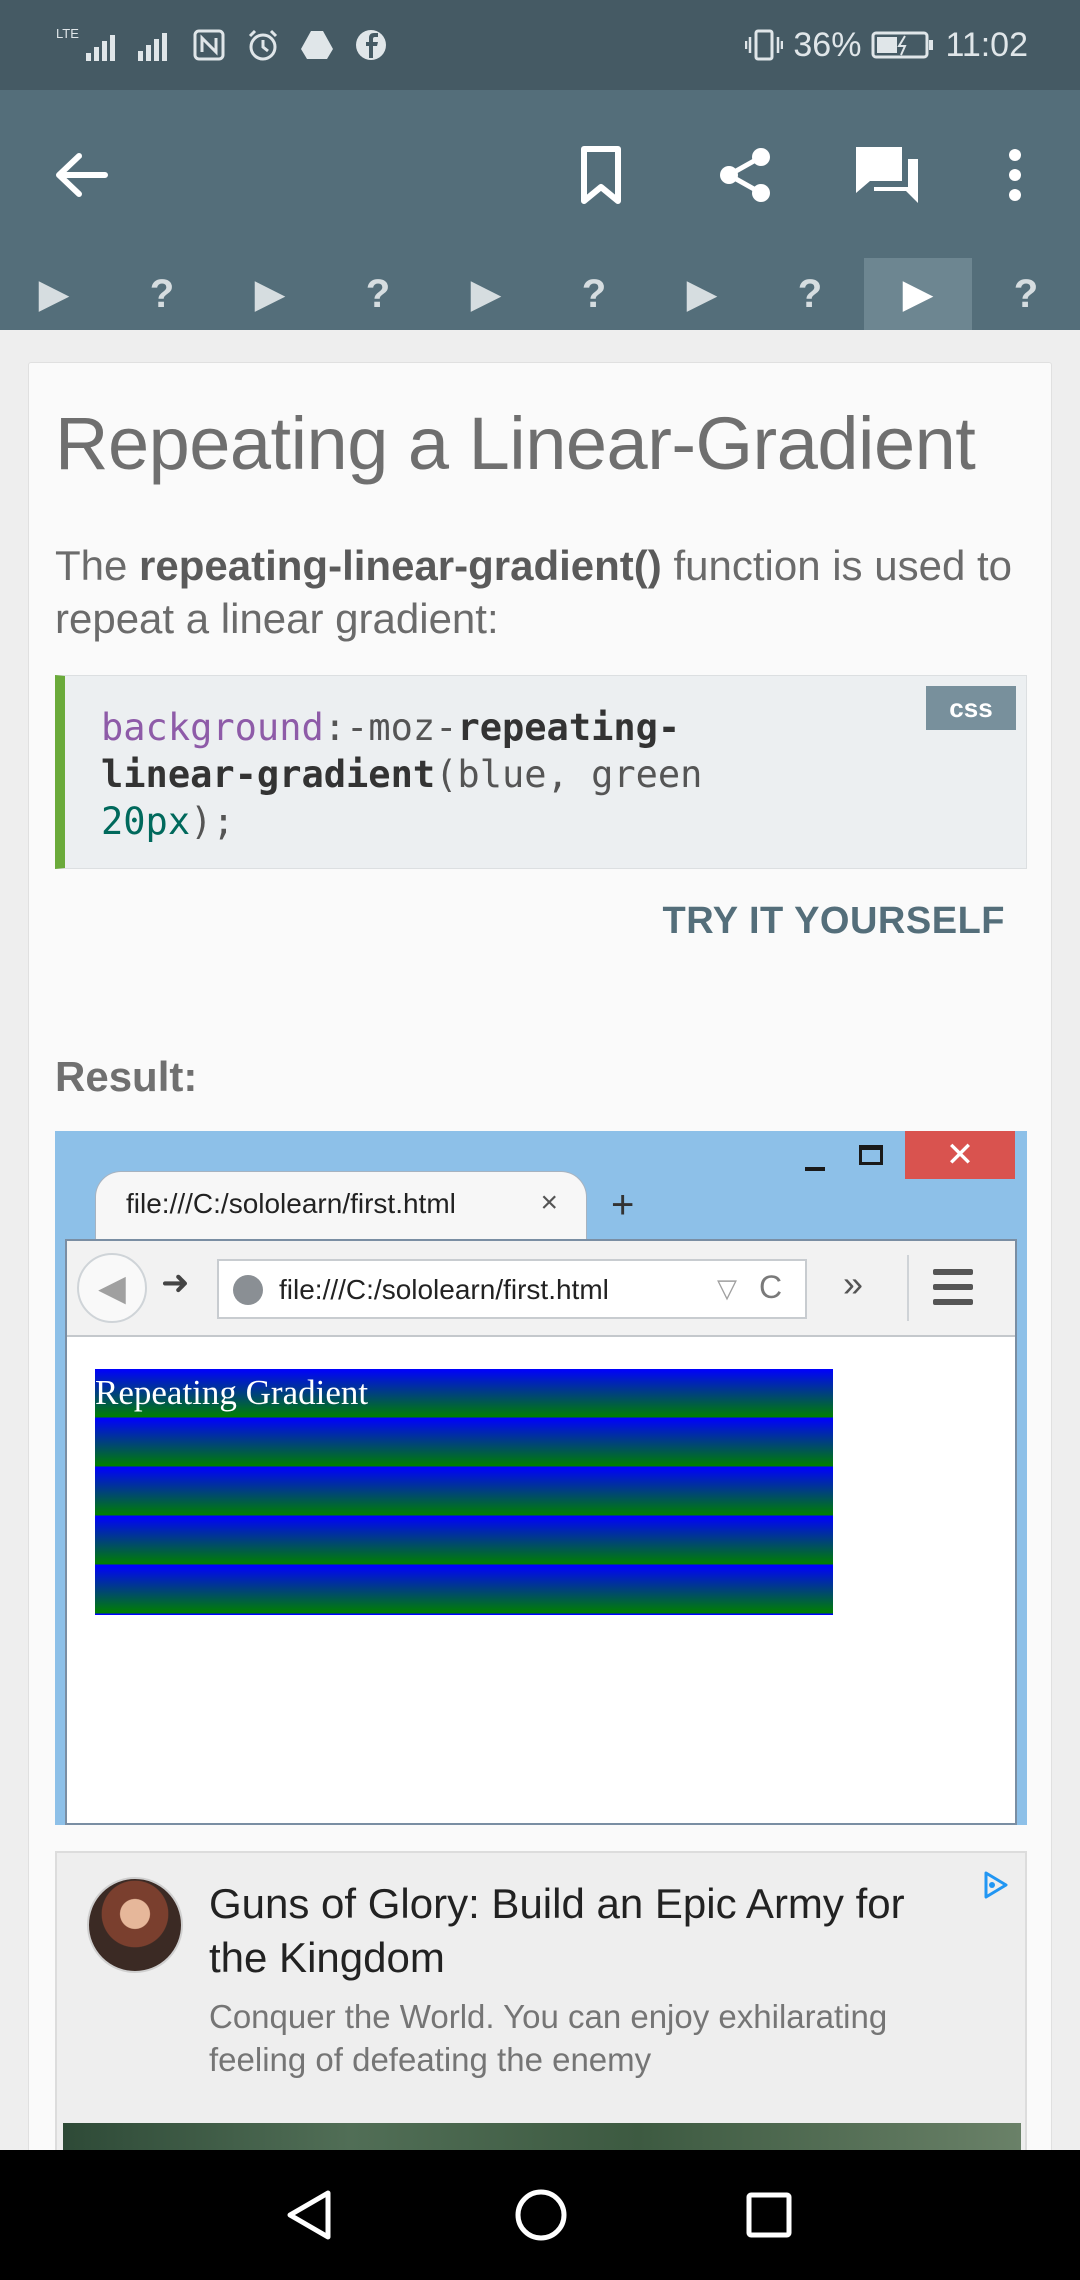 Image resolution: width=1080 pixels, height=2280 pixels. I want to click on more-options-button, so click(1015, 175).